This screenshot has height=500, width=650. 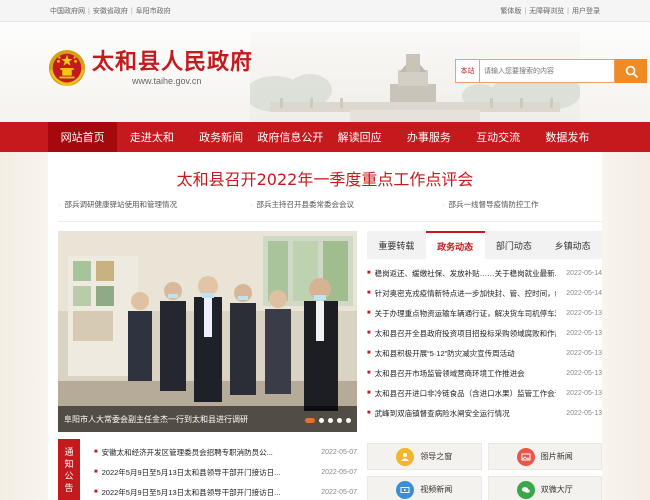 What do you see at coordinates (567, 137) in the screenshot?
I see `nav-data: 数据发布` at bounding box center [567, 137].